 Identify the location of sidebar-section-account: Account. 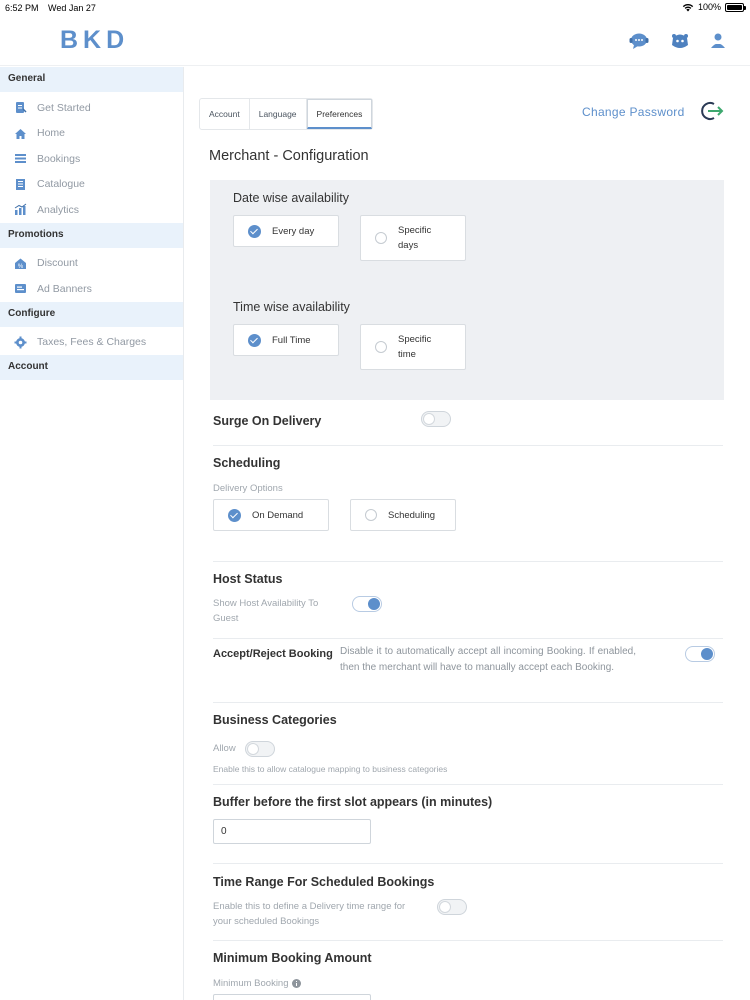
(91, 367).